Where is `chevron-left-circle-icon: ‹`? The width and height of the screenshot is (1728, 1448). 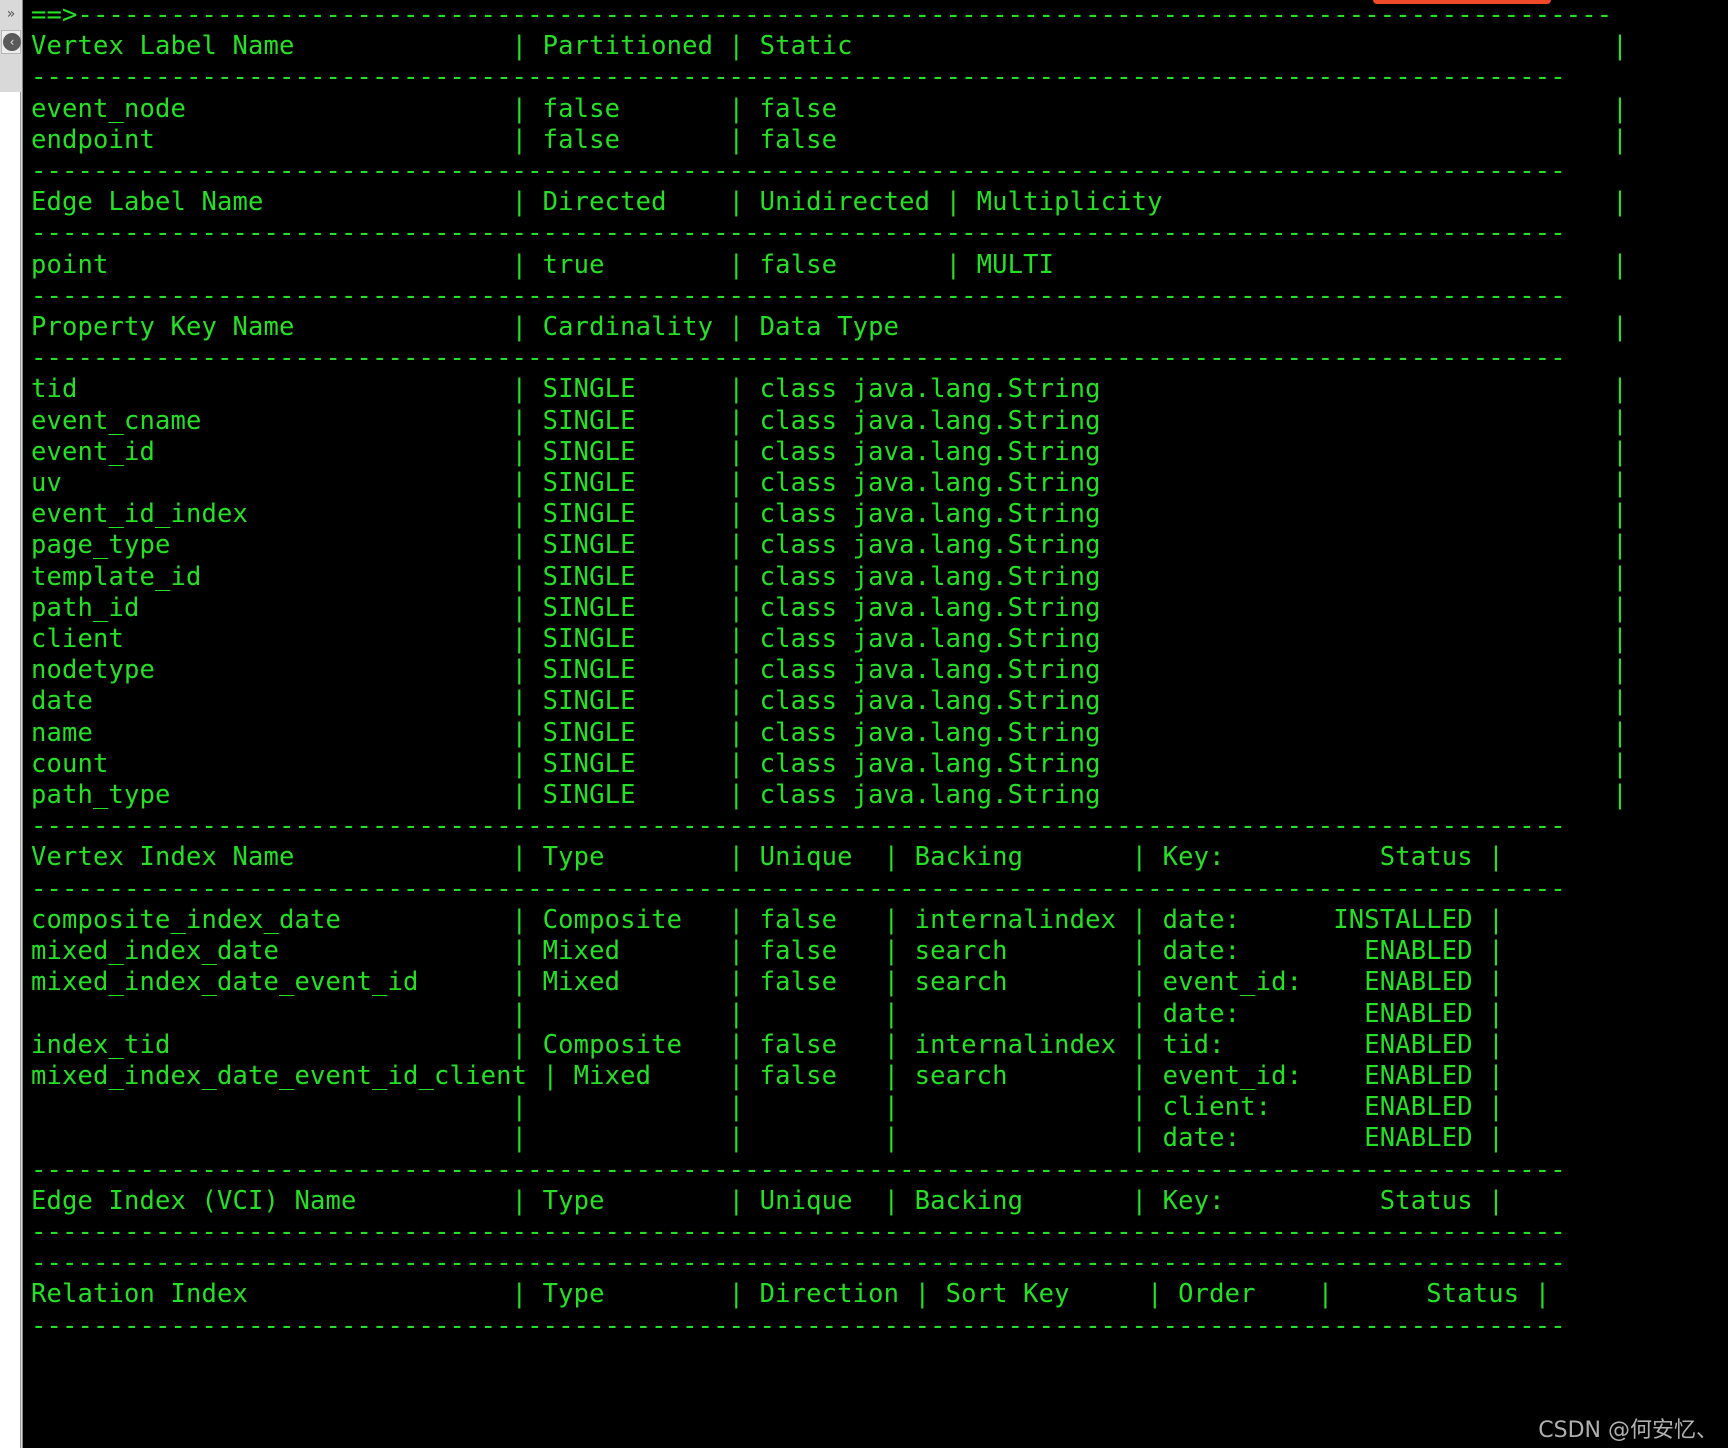
chevron-left-circle-icon: ‹ is located at coordinates (12, 42).